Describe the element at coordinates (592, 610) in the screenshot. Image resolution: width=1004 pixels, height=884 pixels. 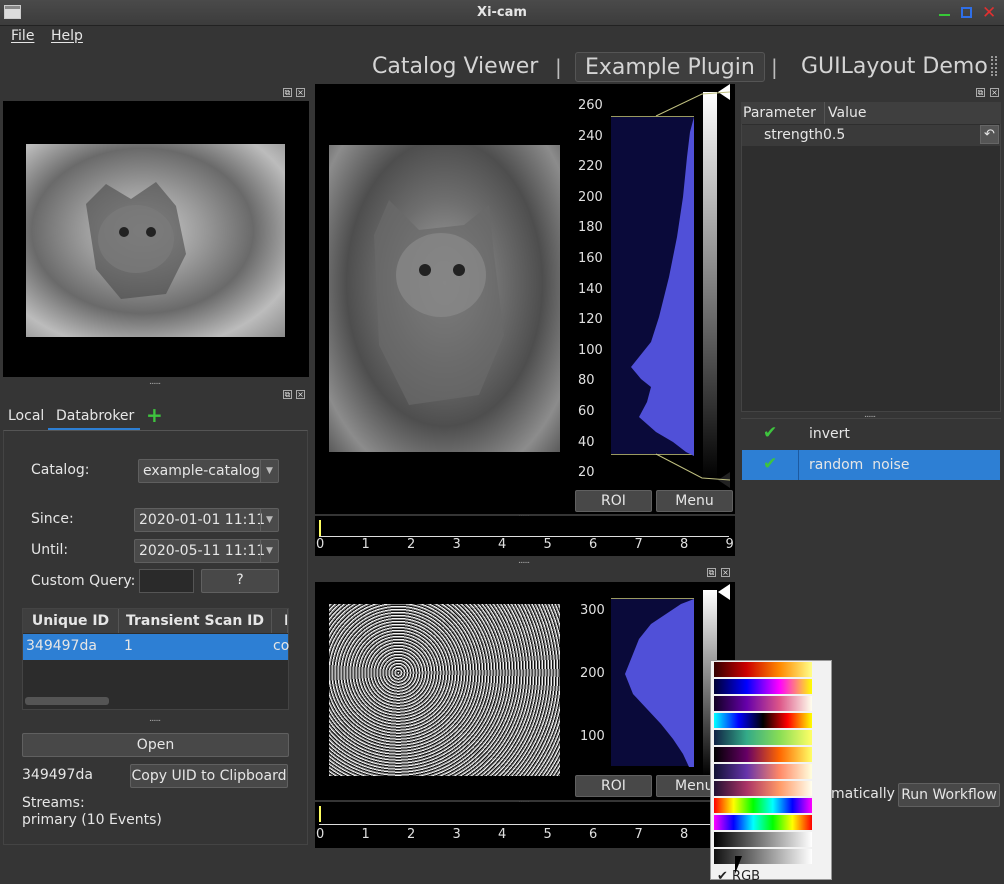
I see `y-tick-label: 300` at that location.